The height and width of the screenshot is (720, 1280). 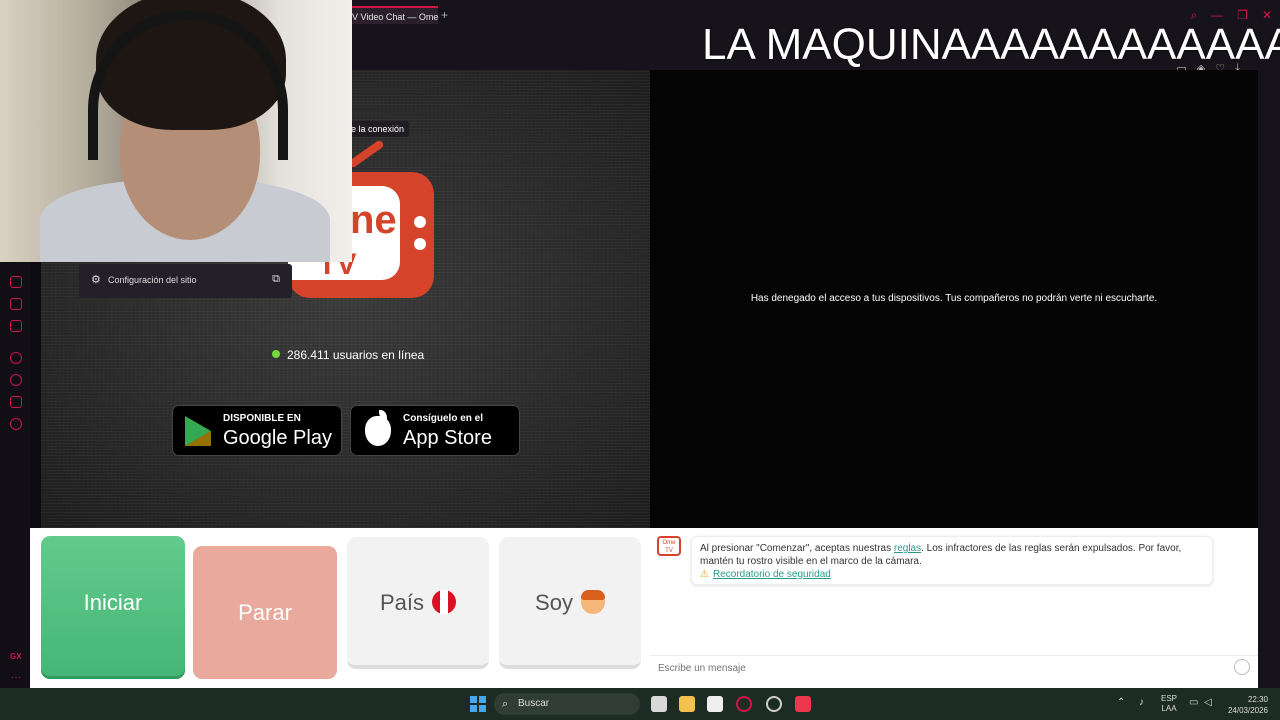 What do you see at coordinates (1141, 702) in the screenshot?
I see `microphone-icon: ♪` at bounding box center [1141, 702].